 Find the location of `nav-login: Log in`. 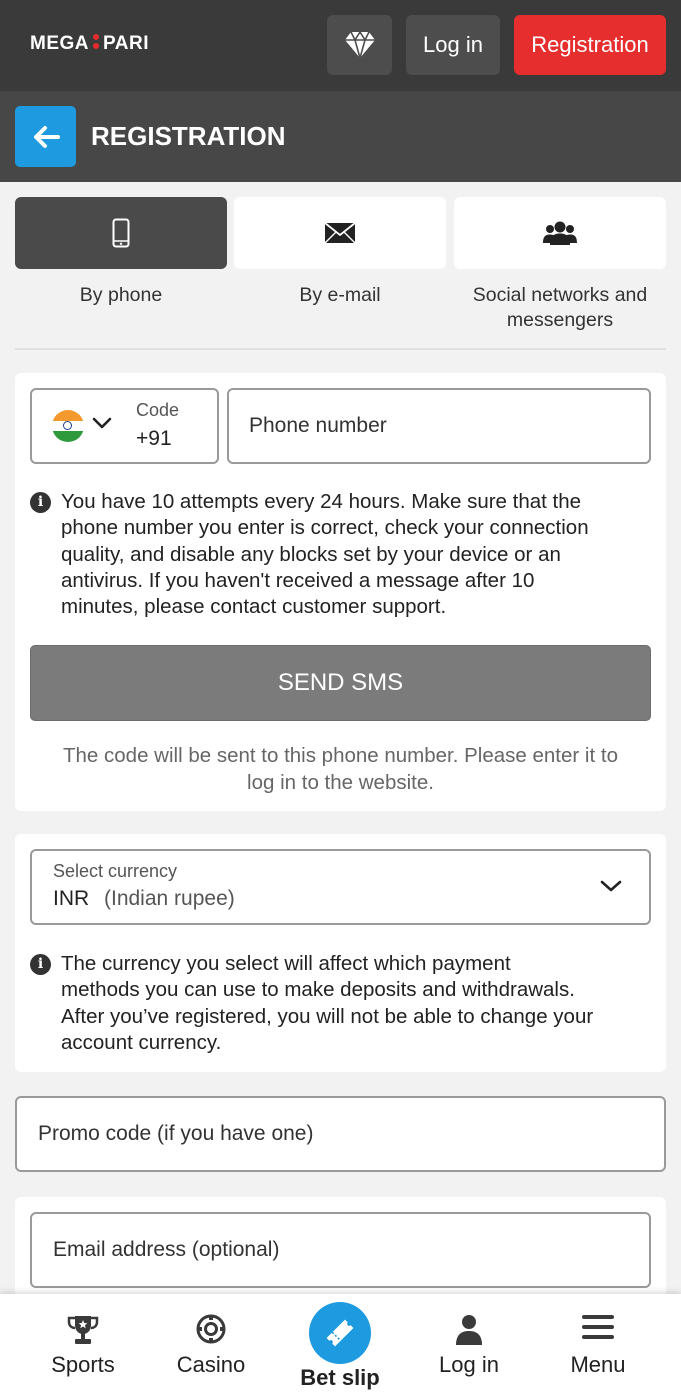

nav-login: Log in is located at coordinates (469, 1347).